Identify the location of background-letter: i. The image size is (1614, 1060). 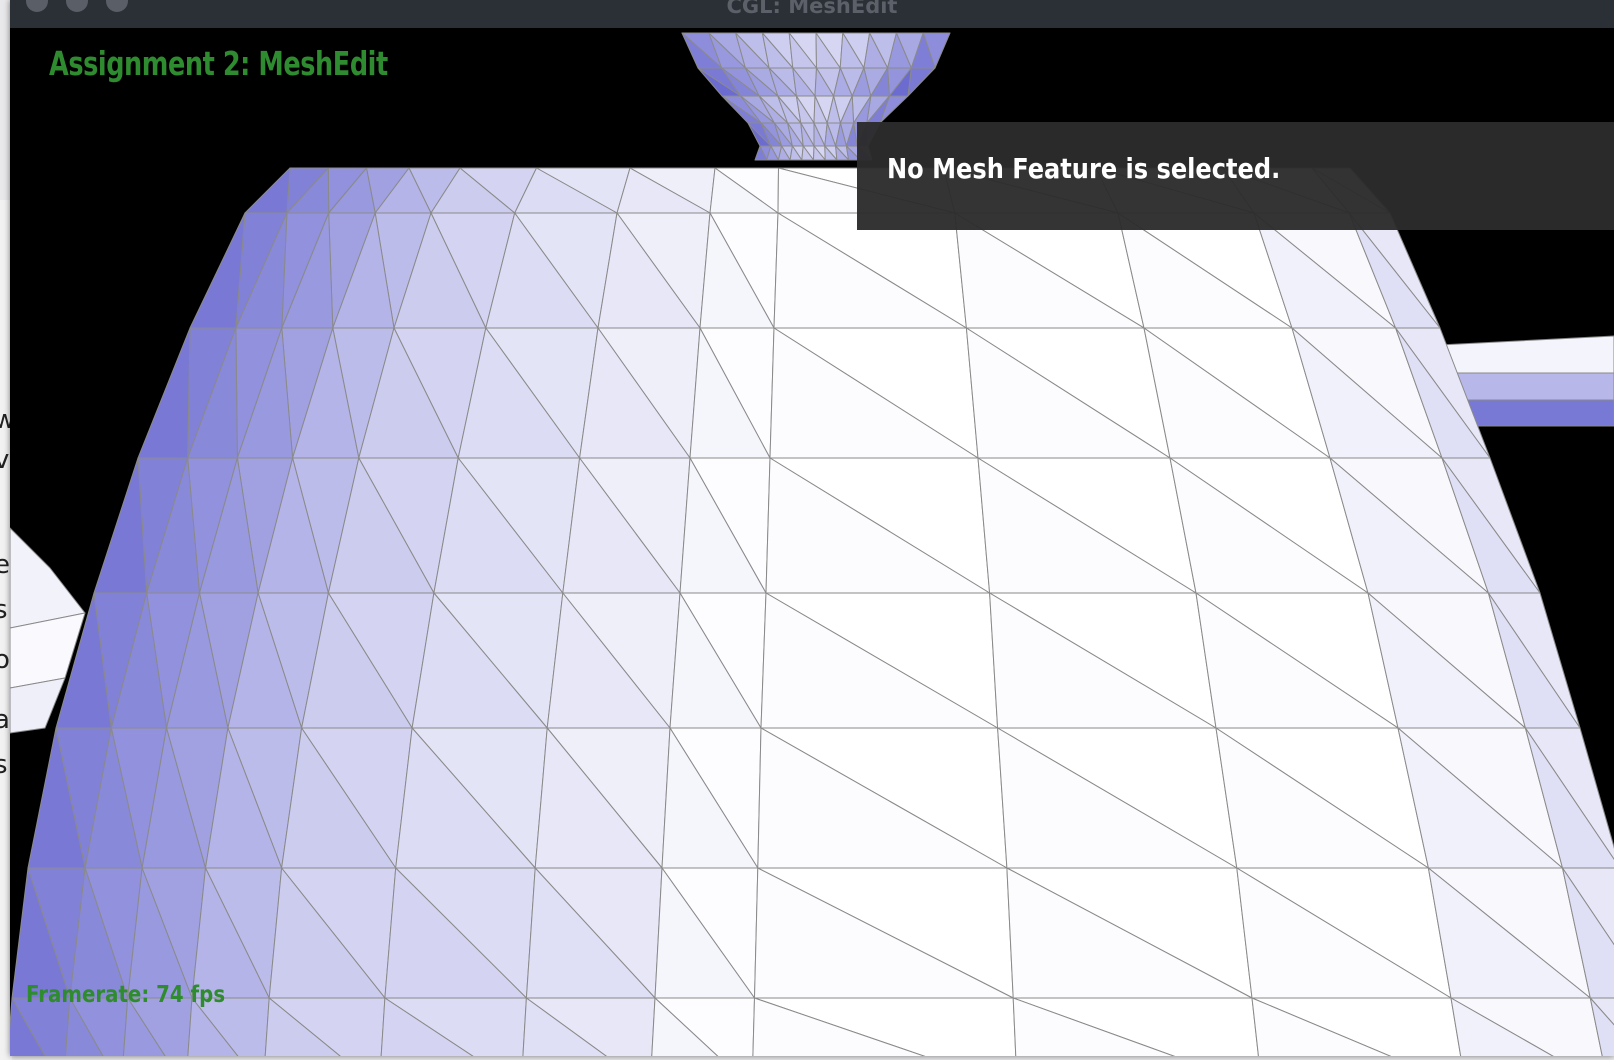
(0, 515).